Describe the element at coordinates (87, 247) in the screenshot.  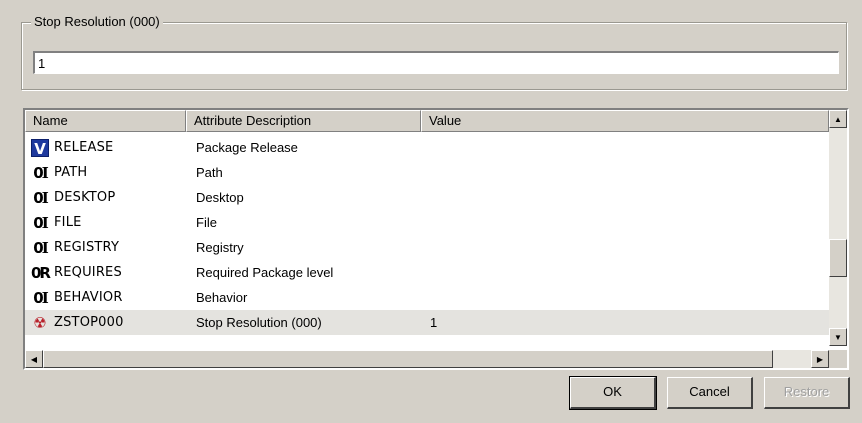
I see `row-name: REGISTRY` at that location.